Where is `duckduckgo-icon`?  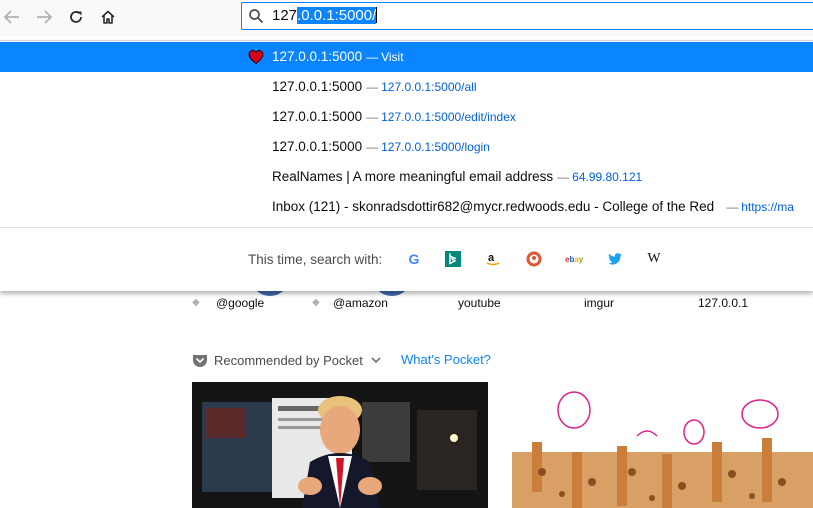
duckduckgo-icon is located at coordinates (534, 259).